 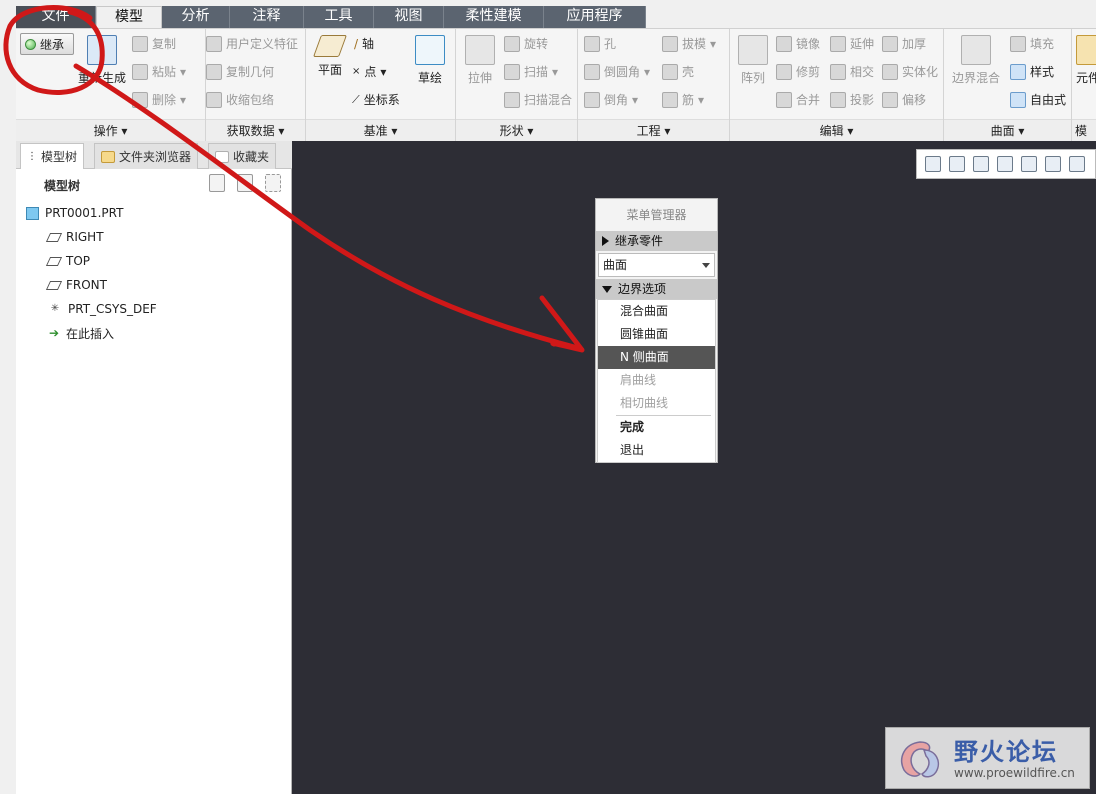 I want to click on inherit-label: 继承, so click(x=52, y=44).